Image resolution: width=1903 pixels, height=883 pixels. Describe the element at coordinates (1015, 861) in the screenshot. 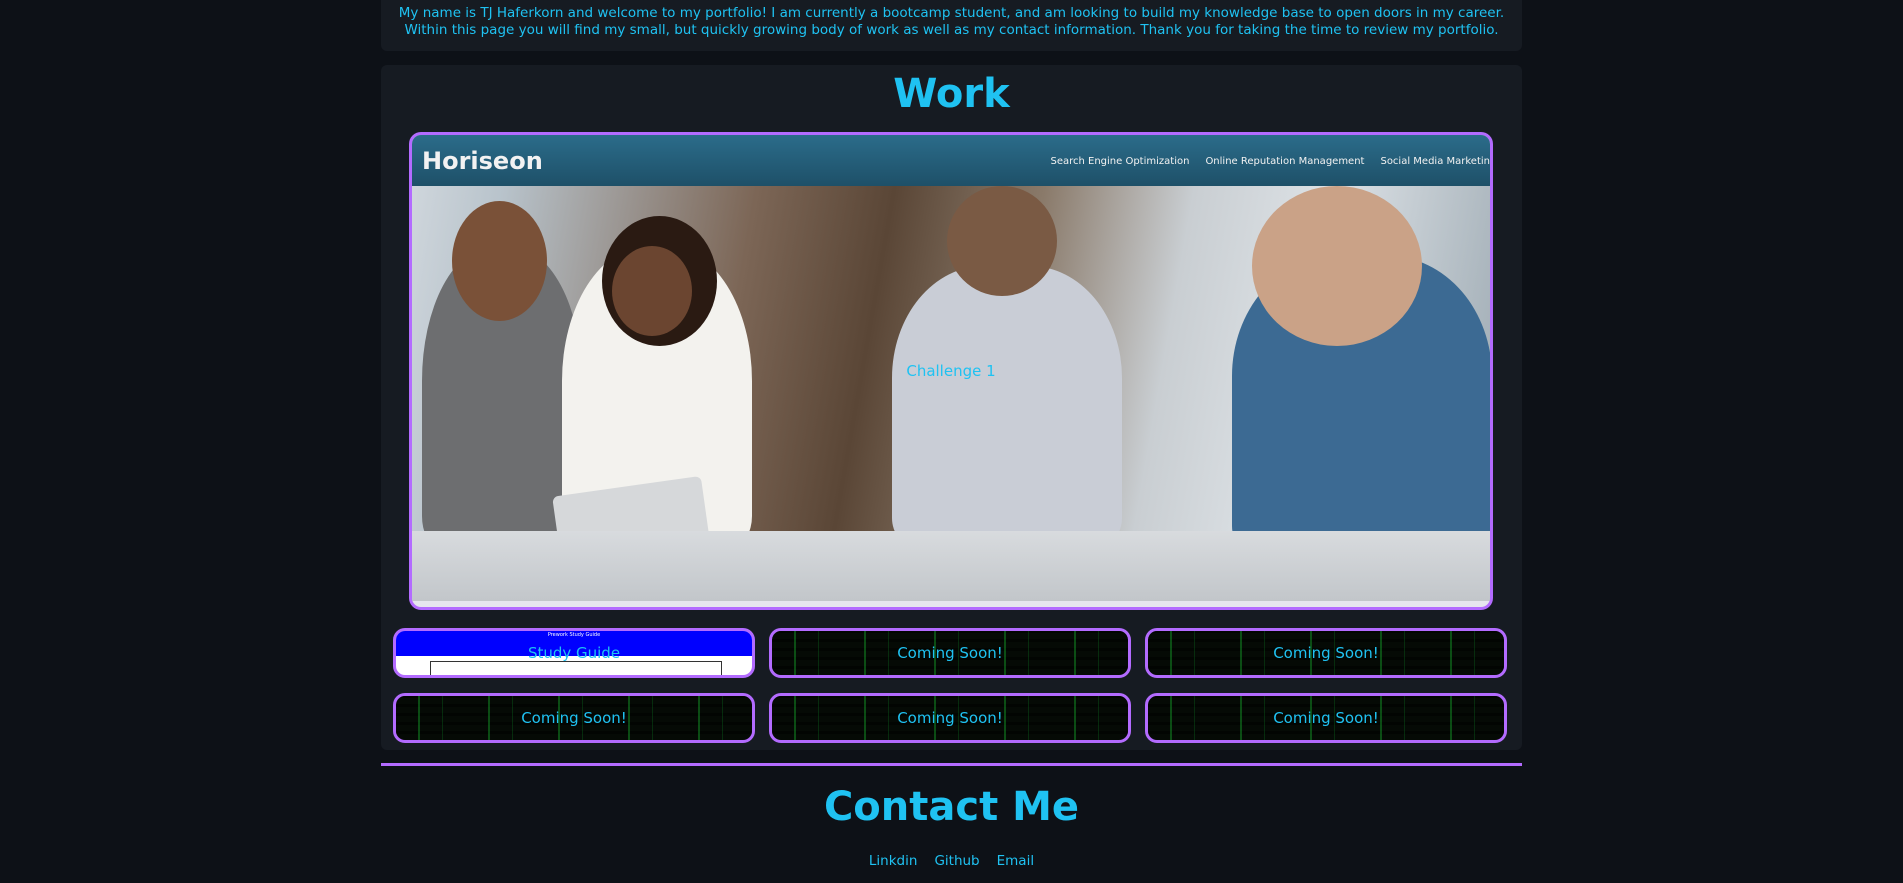

I see `email-link: Email` at that location.